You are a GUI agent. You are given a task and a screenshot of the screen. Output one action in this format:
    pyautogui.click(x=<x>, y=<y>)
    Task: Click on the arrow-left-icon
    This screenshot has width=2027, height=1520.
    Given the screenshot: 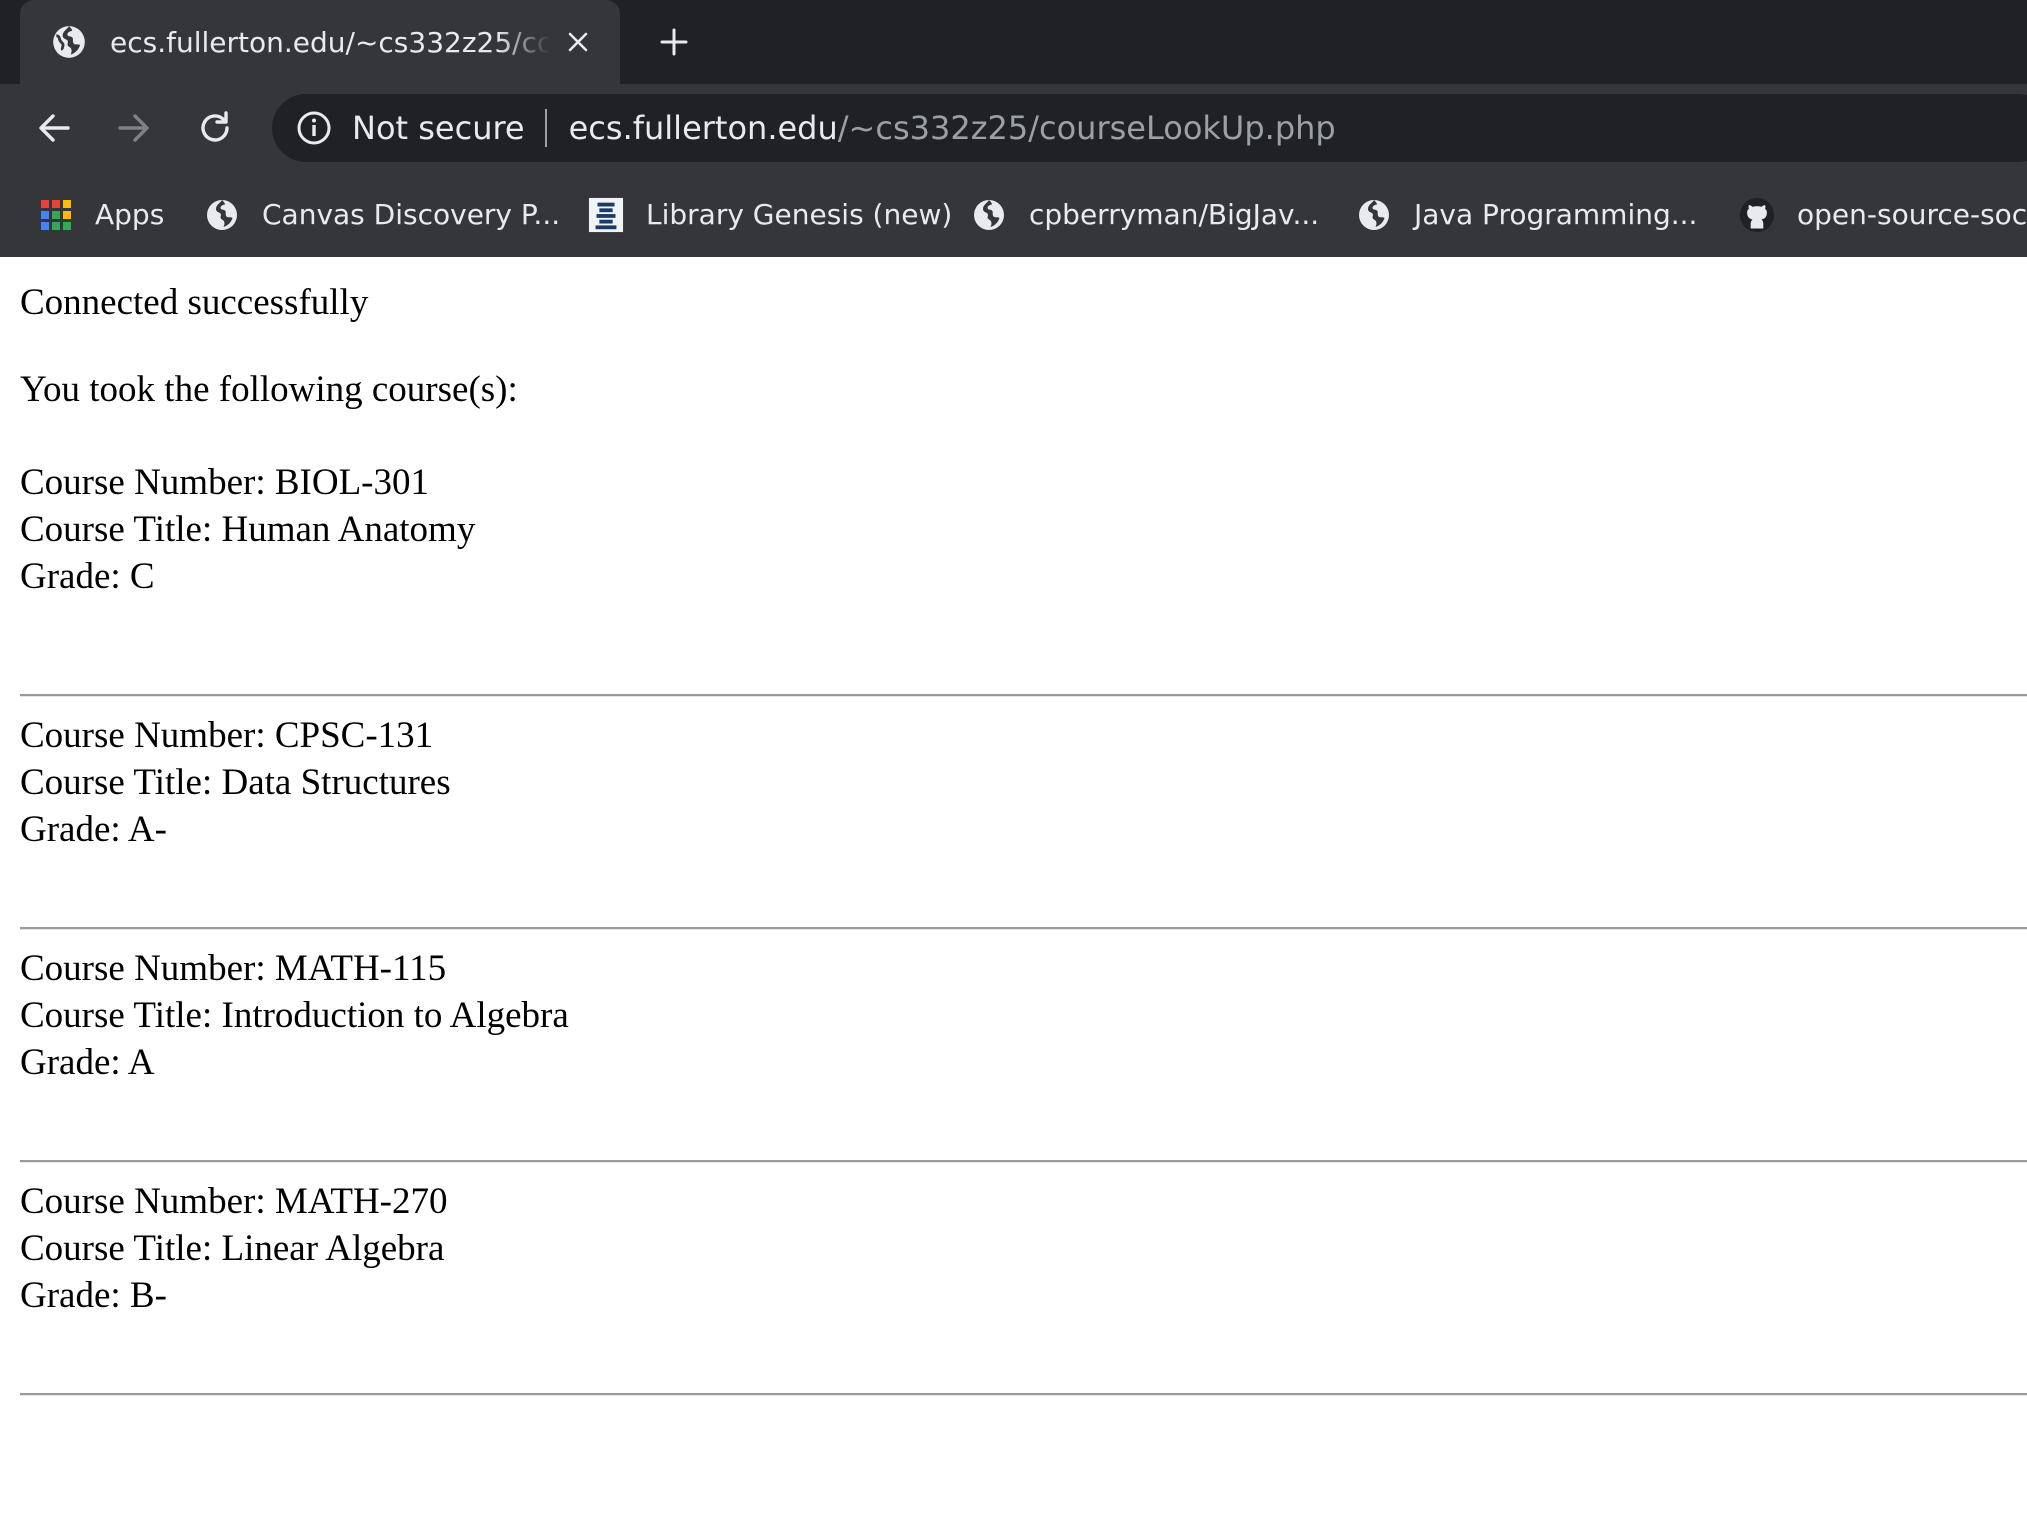 What is the action you would take?
    pyautogui.click(x=54, y=128)
    